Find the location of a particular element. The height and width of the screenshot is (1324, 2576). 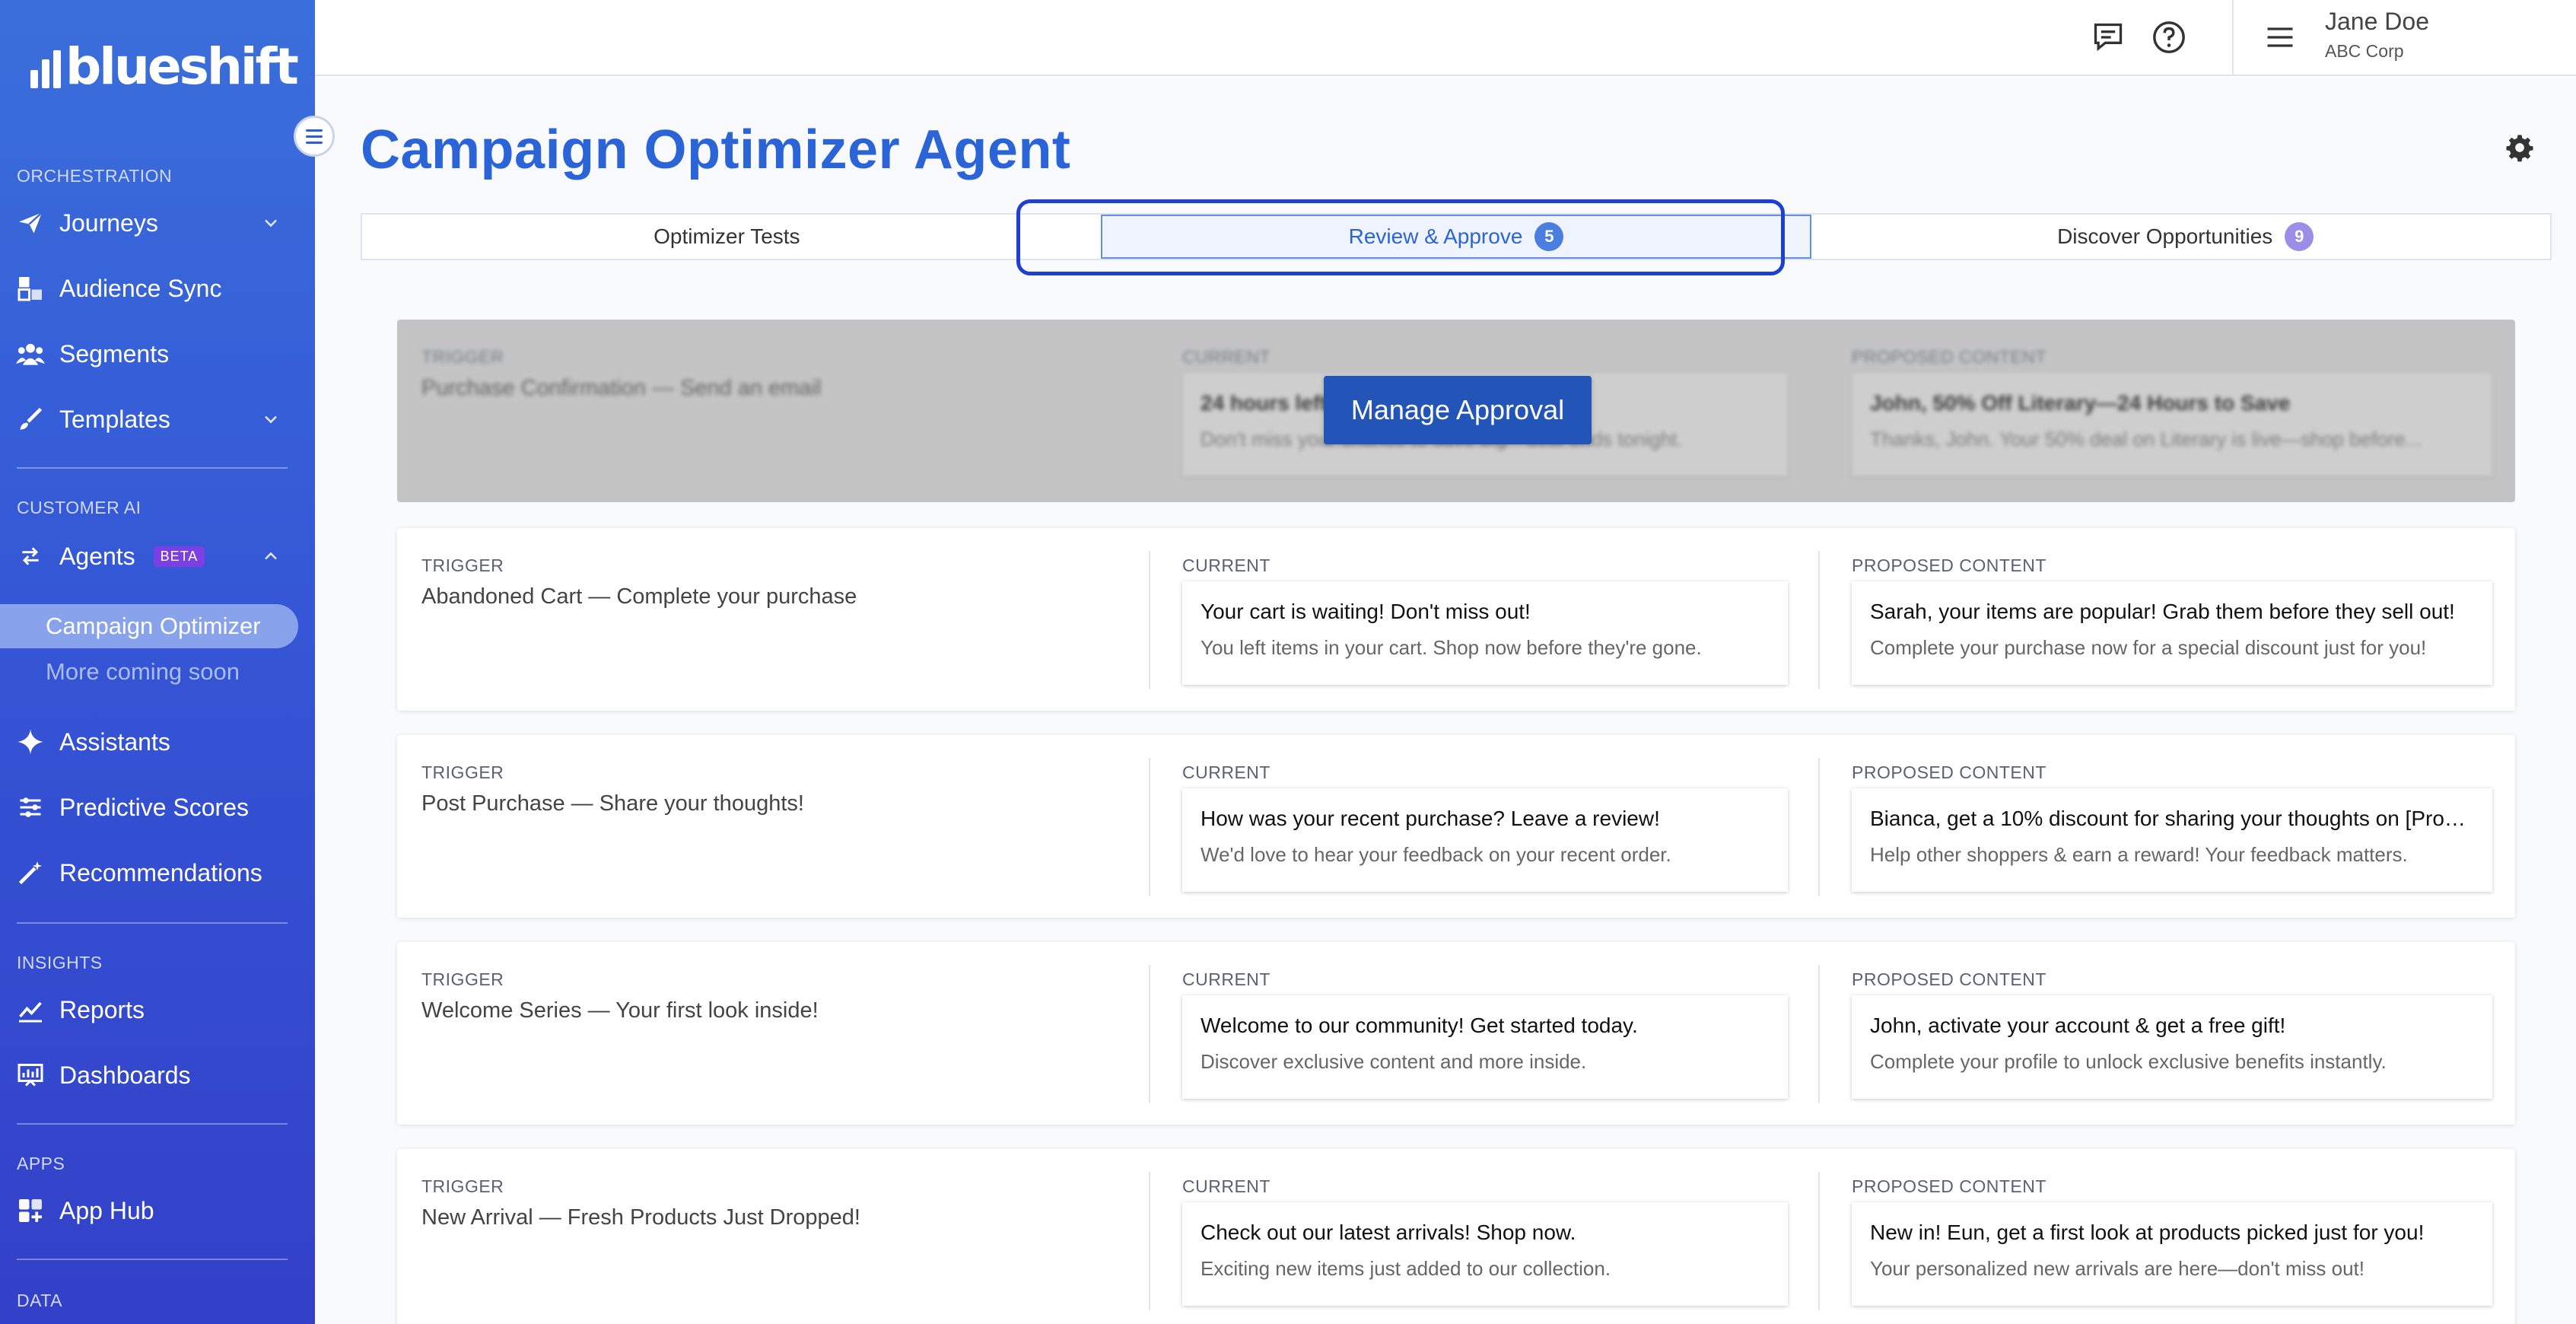

sidebar-item-label: Dashboards is located at coordinates (125, 1075).